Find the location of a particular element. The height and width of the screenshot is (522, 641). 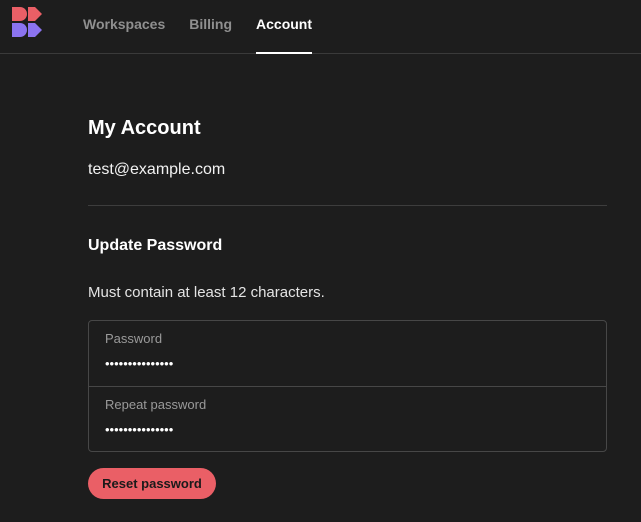

repeat-password-label: Repeat password is located at coordinates (156, 404).